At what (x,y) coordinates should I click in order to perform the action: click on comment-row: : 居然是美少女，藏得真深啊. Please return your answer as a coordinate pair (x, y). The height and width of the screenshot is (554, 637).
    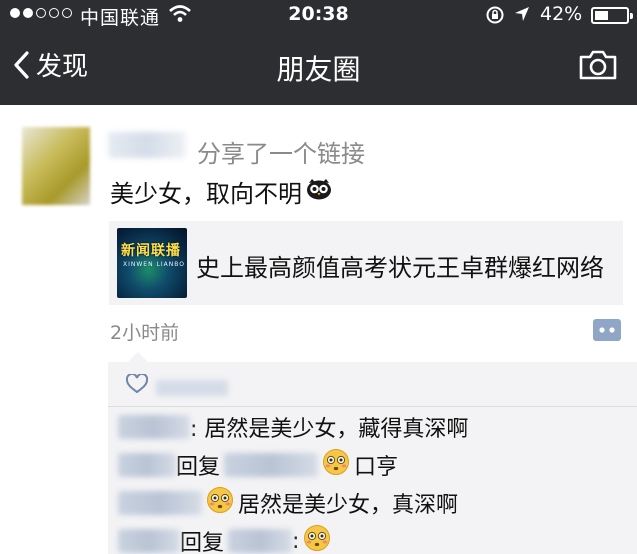
    Looking at the image, I should click on (293, 427).